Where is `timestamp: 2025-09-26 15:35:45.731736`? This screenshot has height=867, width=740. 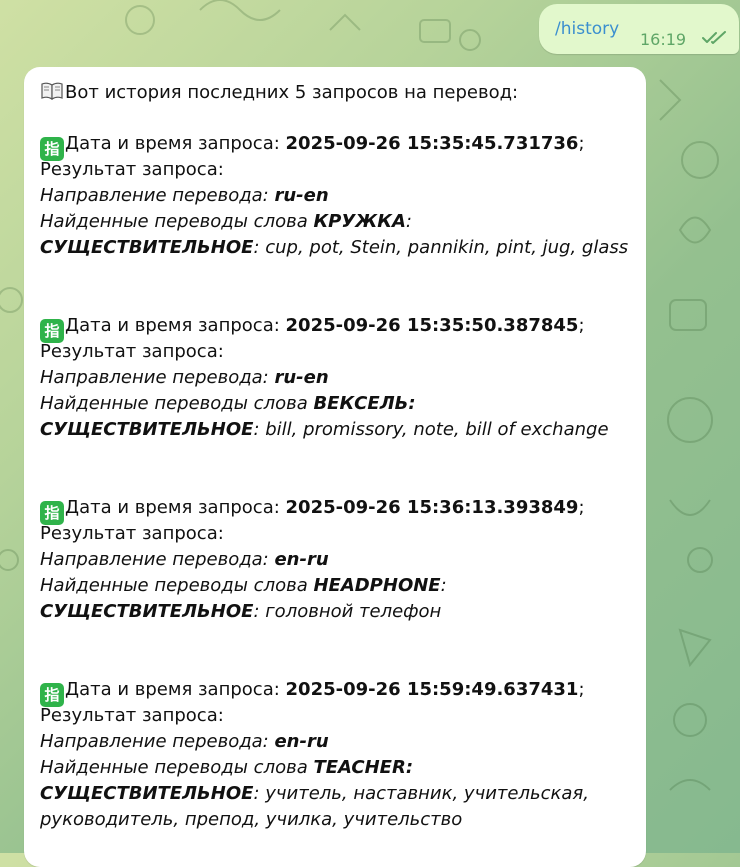
timestamp: 2025-09-26 15:35:45.731736 is located at coordinates (432, 143).